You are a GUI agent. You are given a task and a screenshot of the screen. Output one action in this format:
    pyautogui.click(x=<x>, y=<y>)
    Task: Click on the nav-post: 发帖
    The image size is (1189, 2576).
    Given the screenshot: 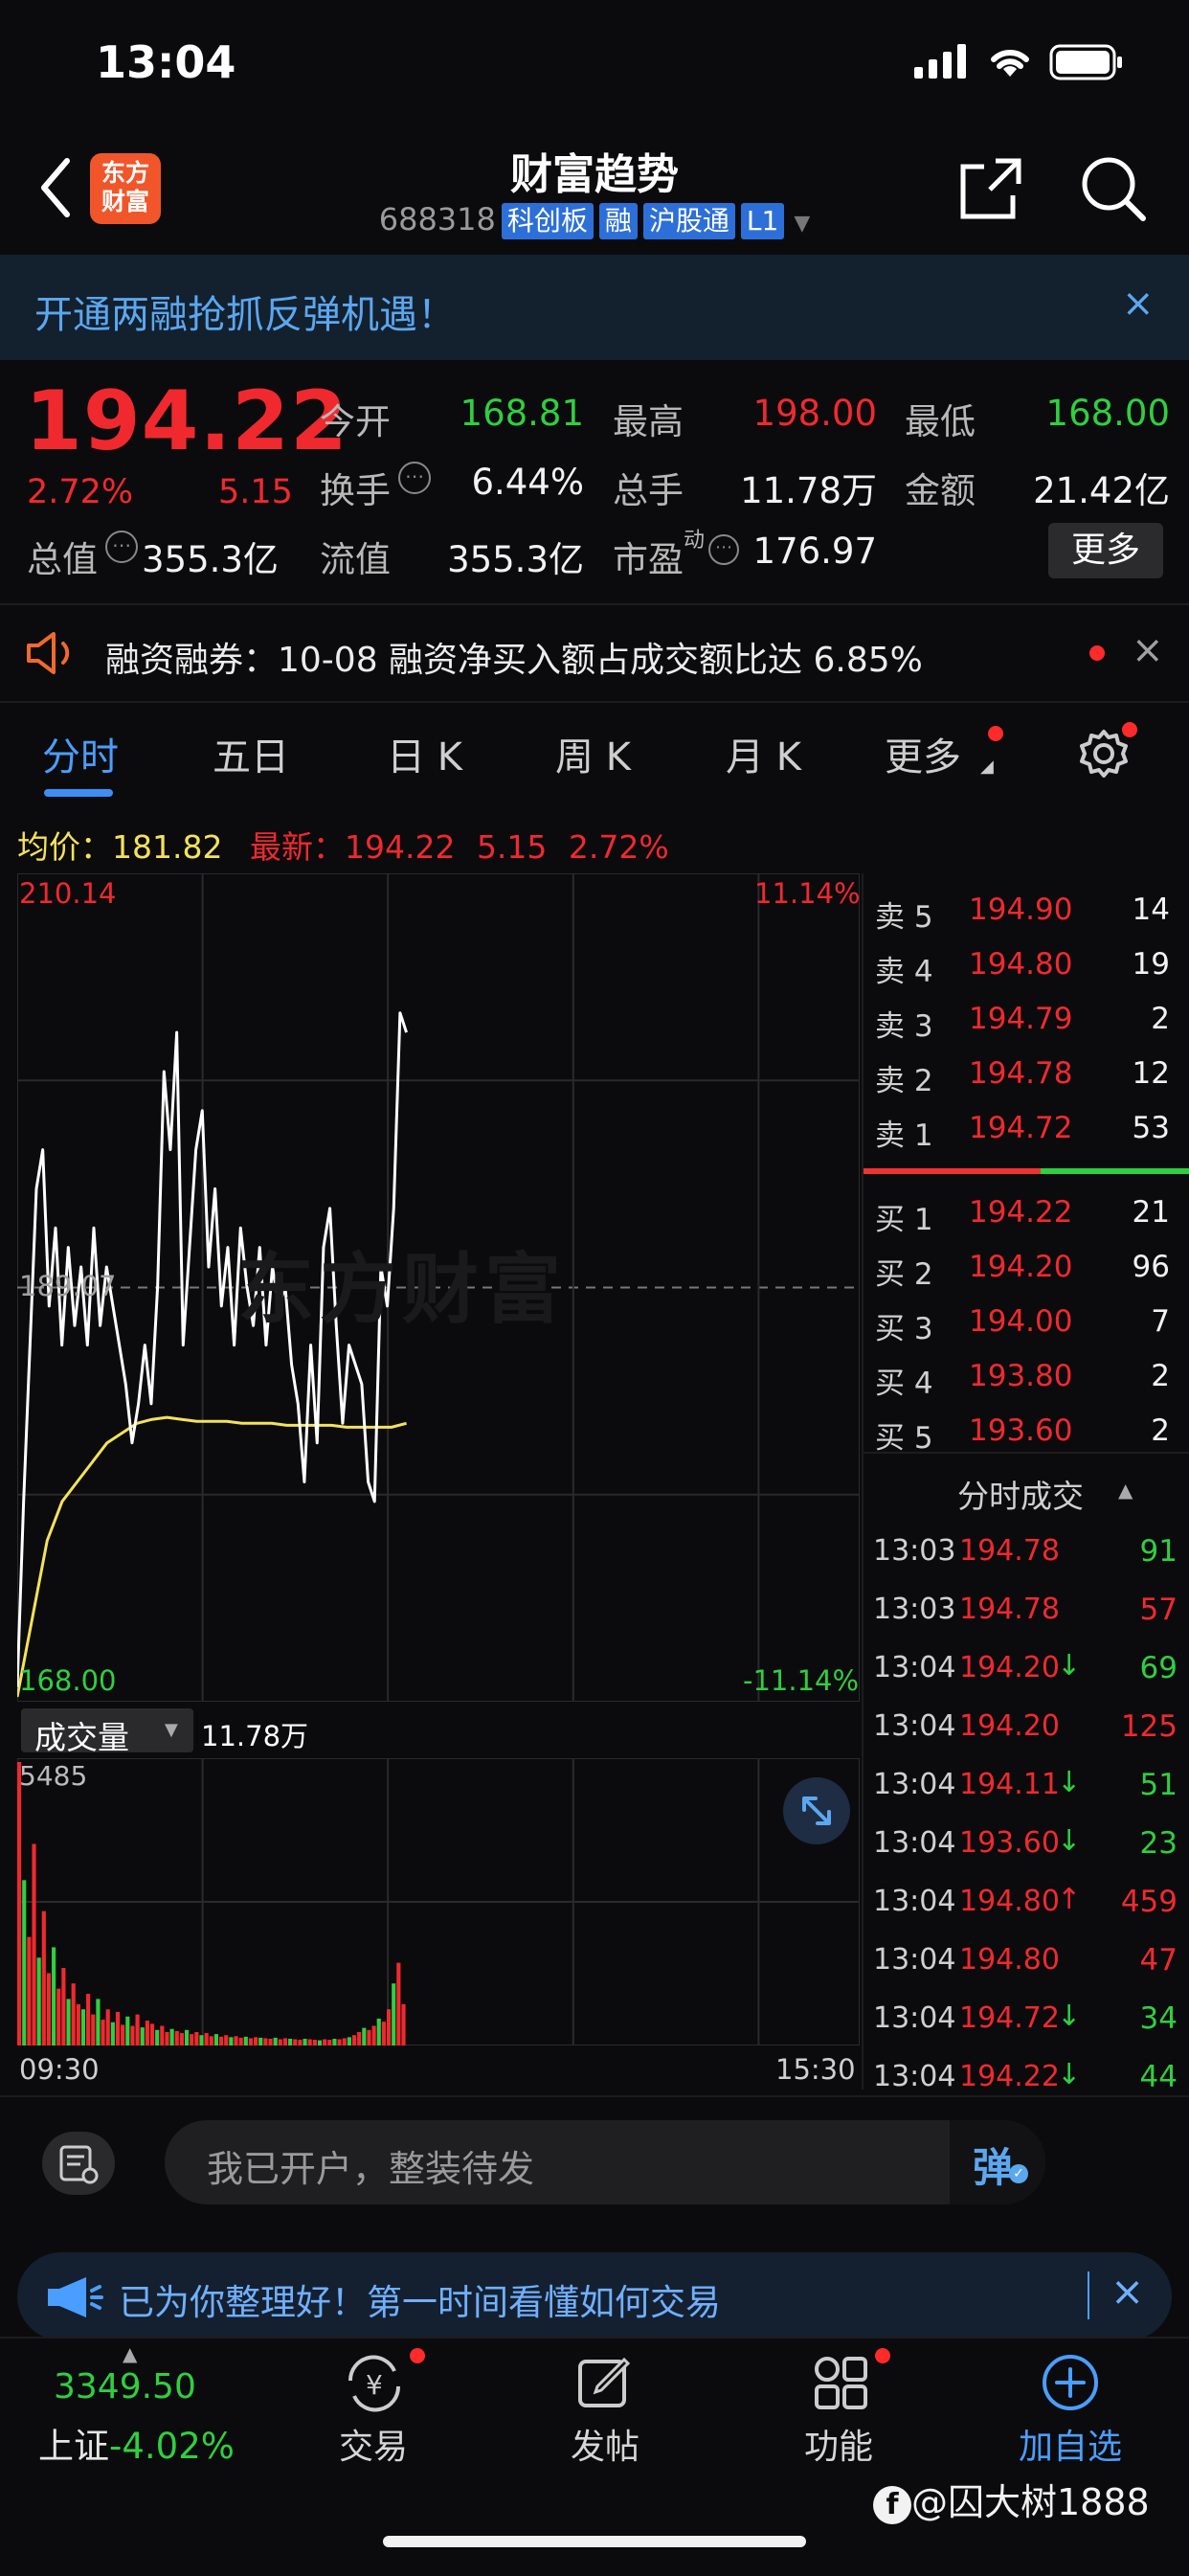 What is the action you would take?
    pyautogui.click(x=605, y=2444)
    